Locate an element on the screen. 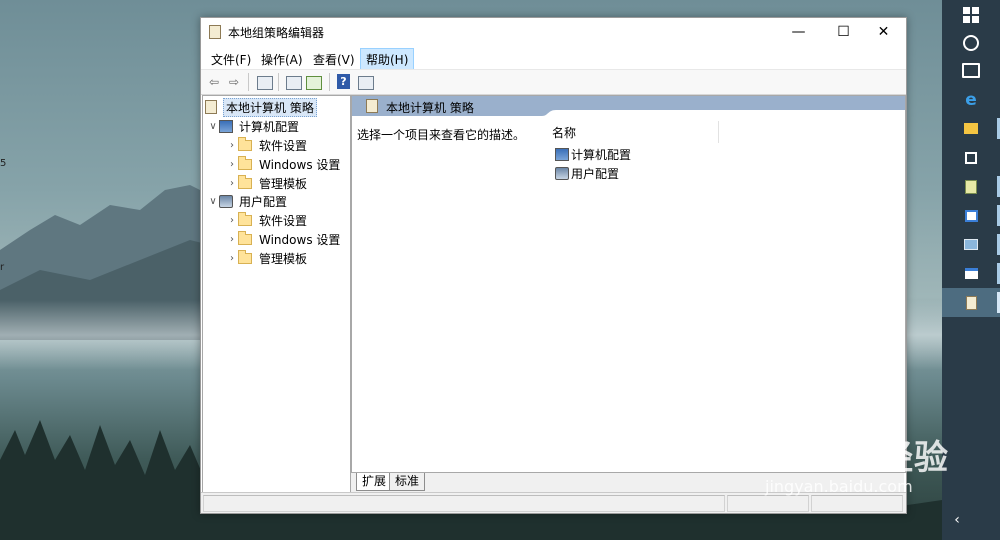 The image size is (1000, 540). edge-icon: e is located at coordinates (971, 99).